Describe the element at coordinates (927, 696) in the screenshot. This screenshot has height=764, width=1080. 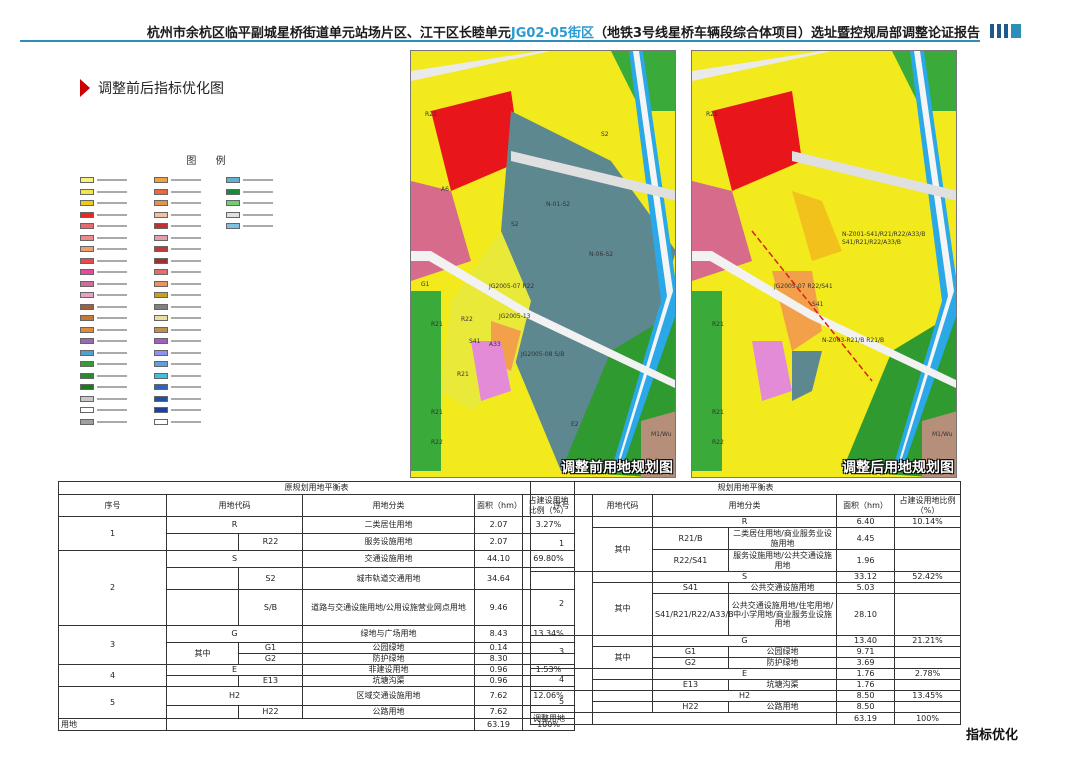
I see `ratio-value: 13.45%` at that location.